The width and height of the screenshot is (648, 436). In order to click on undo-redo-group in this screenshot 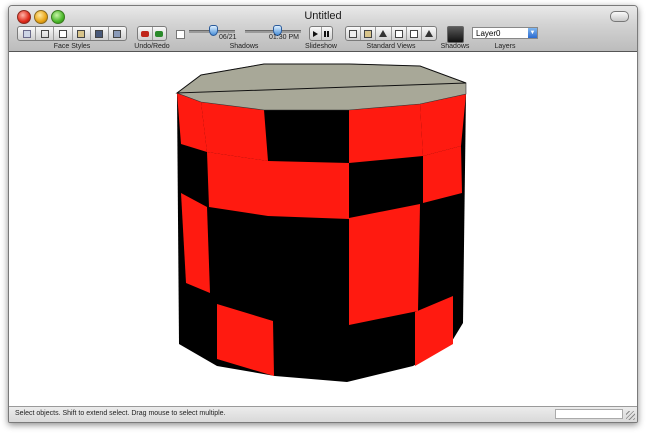, I will do `click(152, 33)`.